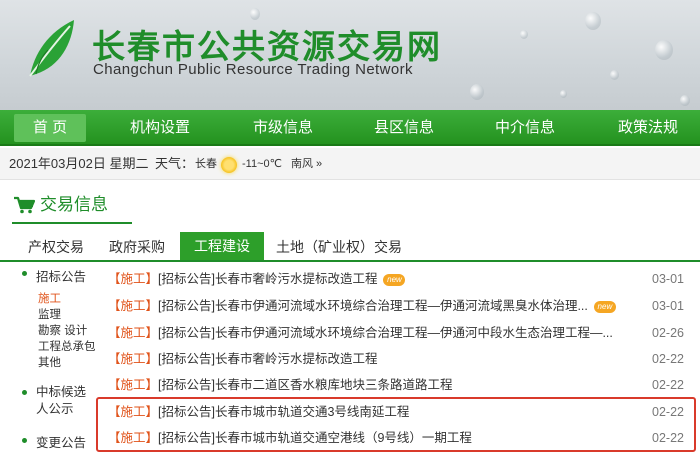 The height and width of the screenshot is (453, 700). I want to click on category-tabs: 产权交易 政府采购 工程建设 土地（矿业权）交易, so click(350, 247).